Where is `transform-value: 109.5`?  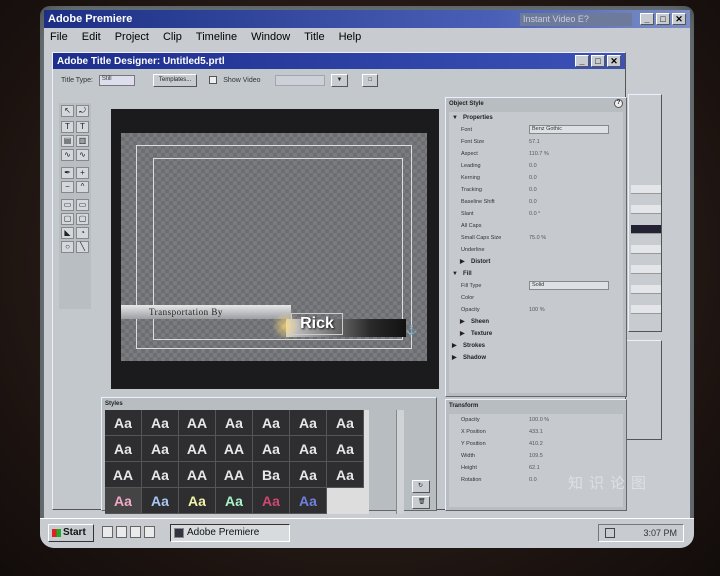
transform-value: 109.5 is located at coordinates (536, 456).